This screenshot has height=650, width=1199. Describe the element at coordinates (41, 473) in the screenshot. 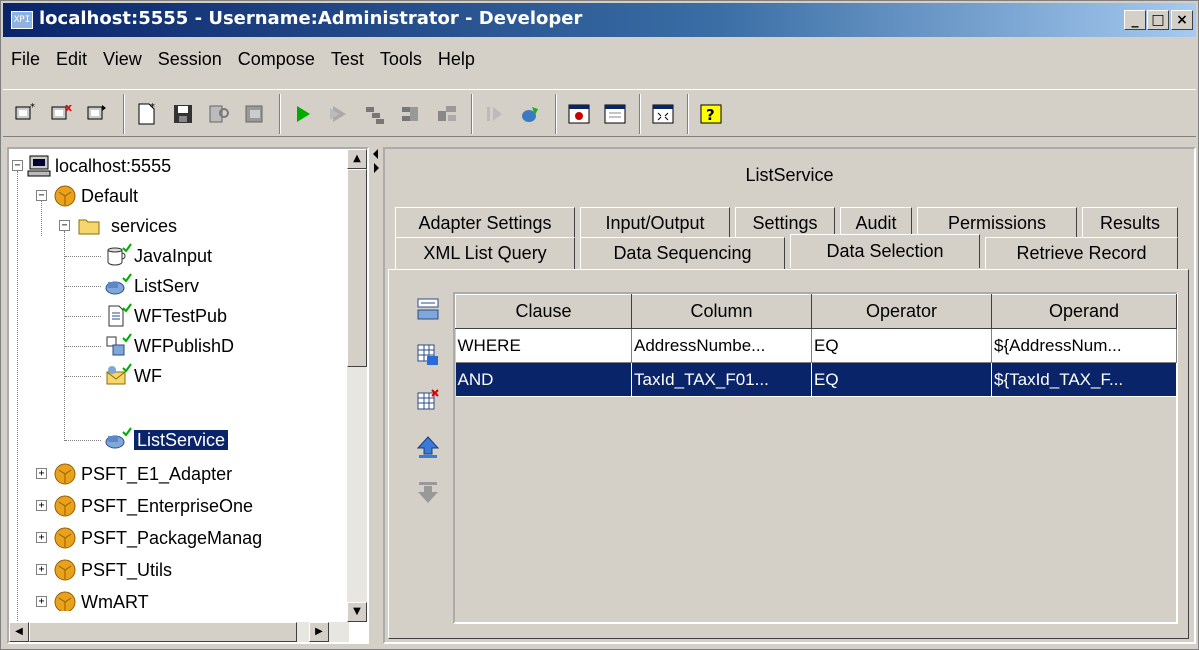

I see `expand-psft-e1-toggle: +` at that location.